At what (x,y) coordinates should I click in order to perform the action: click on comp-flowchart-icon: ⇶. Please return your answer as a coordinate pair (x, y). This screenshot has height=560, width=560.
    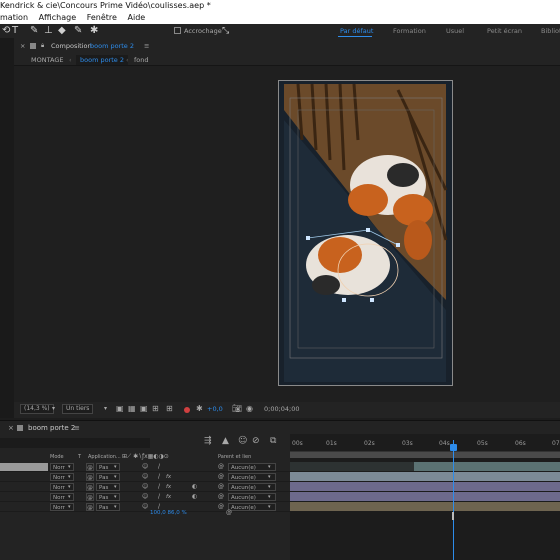
    Looking at the image, I should click on (208, 441).